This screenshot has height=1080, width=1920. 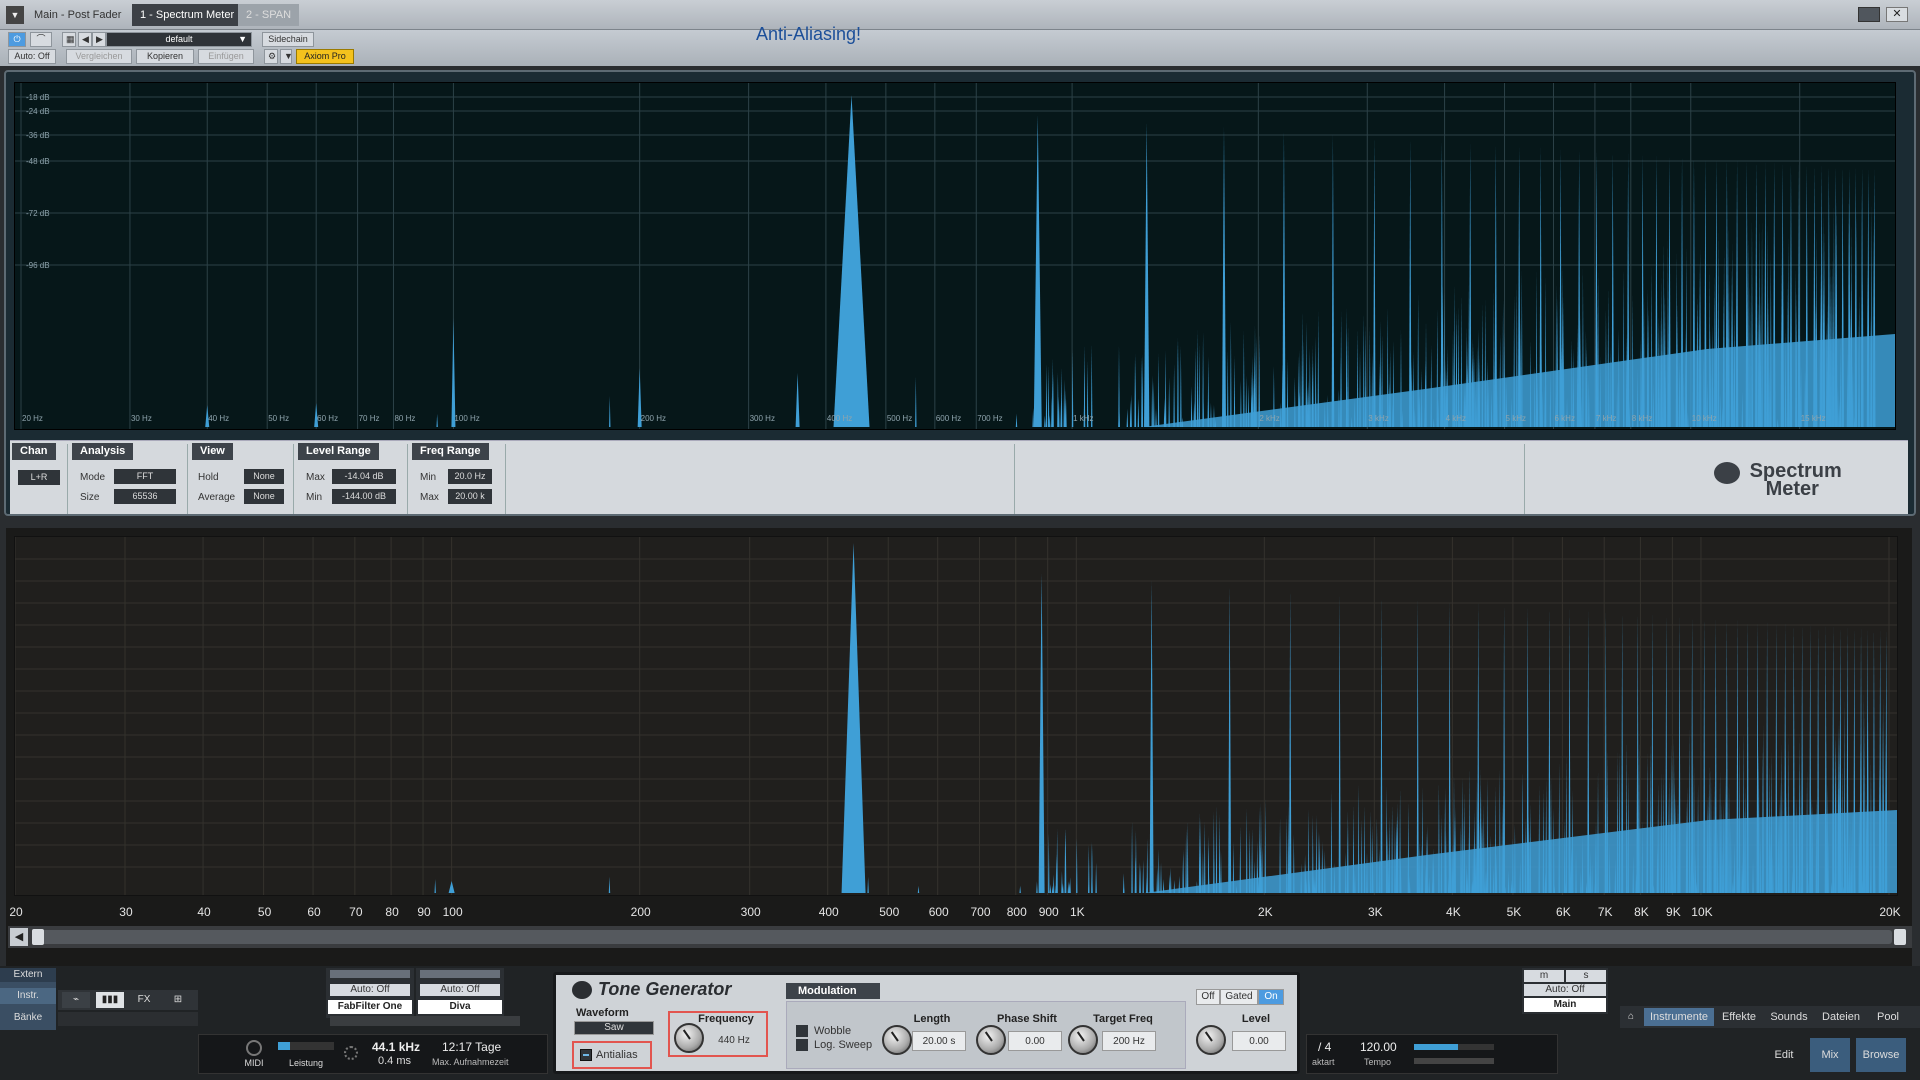 What do you see at coordinates (897, 1040) in the screenshot?
I see `length-knob` at bounding box center [897, 1040].